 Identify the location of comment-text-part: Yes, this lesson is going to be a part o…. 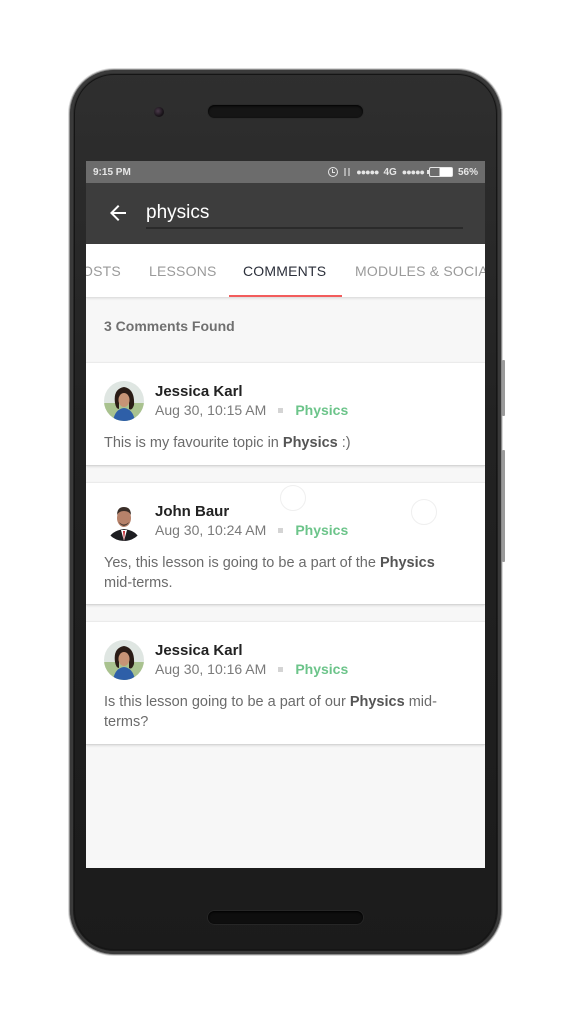
(242, 563).